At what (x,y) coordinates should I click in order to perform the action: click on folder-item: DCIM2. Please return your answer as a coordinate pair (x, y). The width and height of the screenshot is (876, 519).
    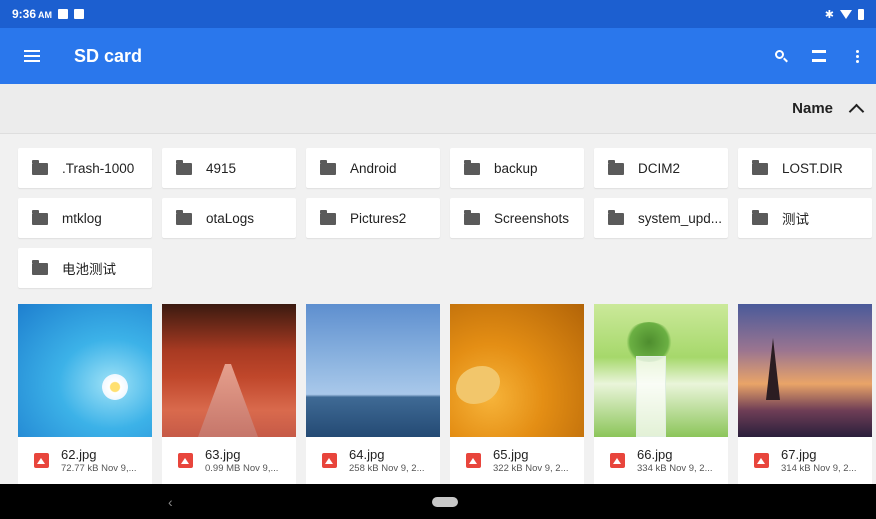
    Looking at the image, I should click on (661, 168).